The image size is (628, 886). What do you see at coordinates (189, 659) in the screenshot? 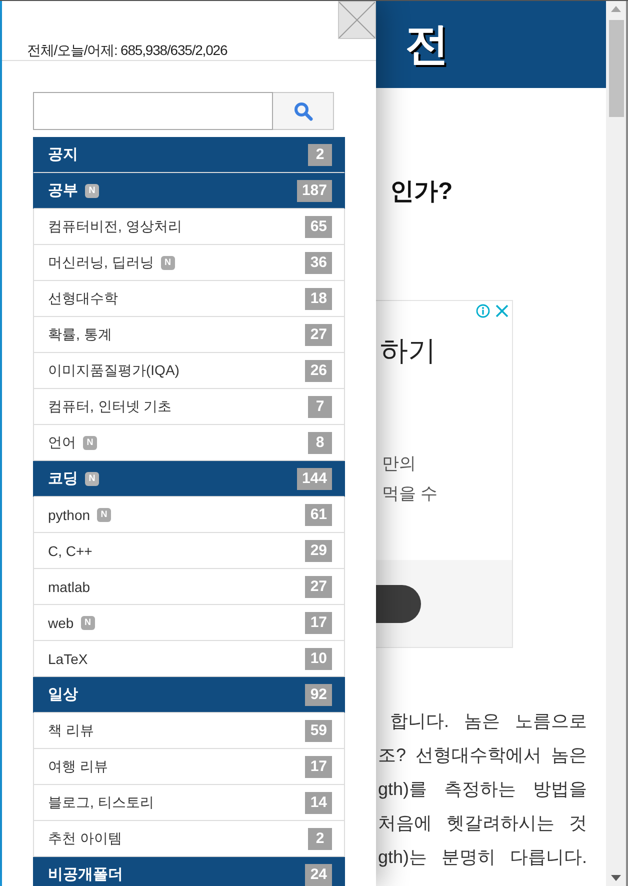
I see `subcategory-link: LaTeX 10` at bounding box center [189, 659].